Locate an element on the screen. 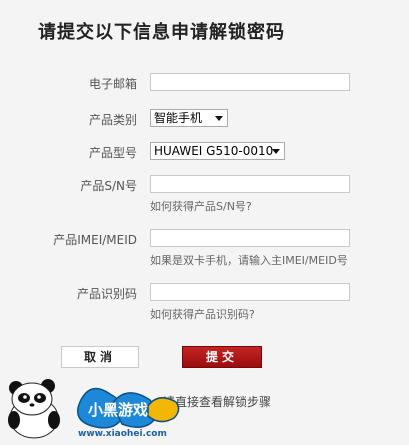  cancel-button: 取消 is located at coordinates (100, 357).